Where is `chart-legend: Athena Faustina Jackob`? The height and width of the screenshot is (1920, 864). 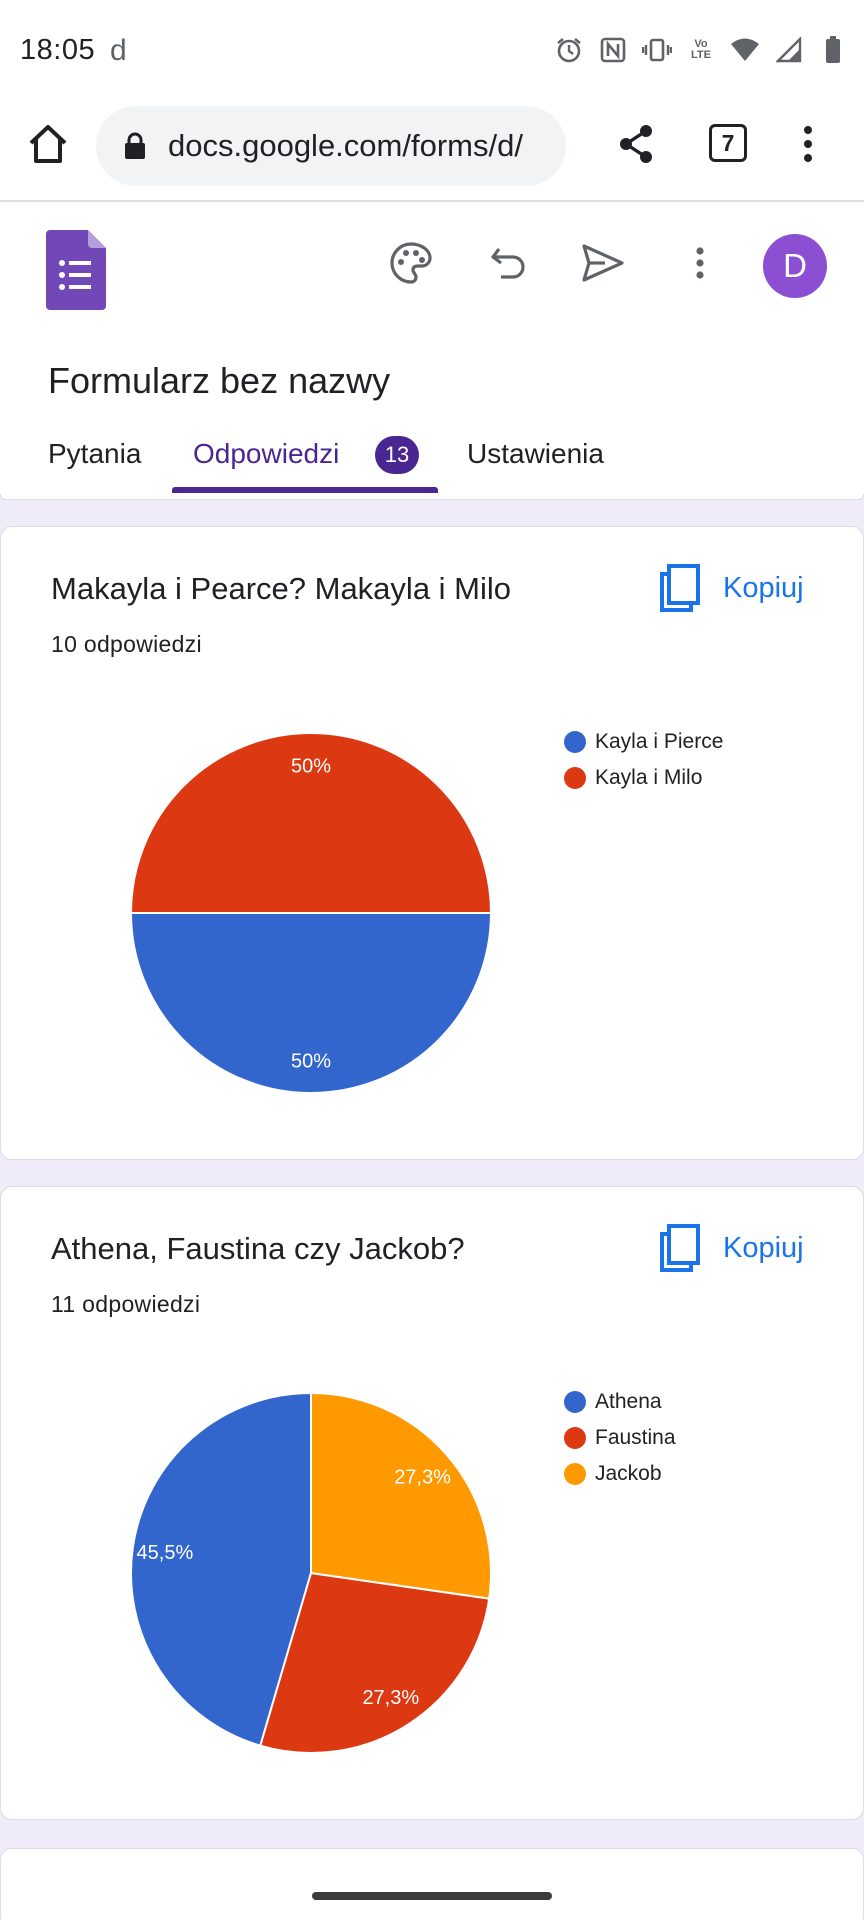 chart-legend: Athena Faustina Jackob is located at coordinates (620, 1438).